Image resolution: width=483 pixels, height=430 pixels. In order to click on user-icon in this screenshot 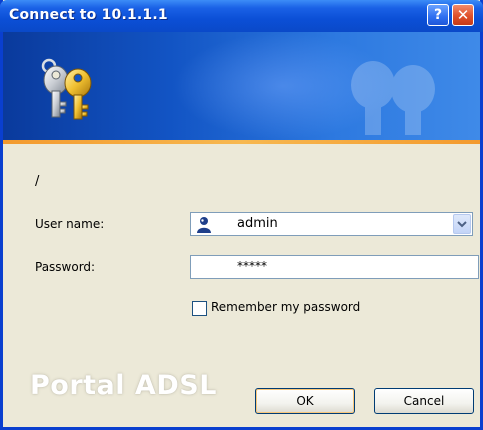, I will do `click(204, 225)`.